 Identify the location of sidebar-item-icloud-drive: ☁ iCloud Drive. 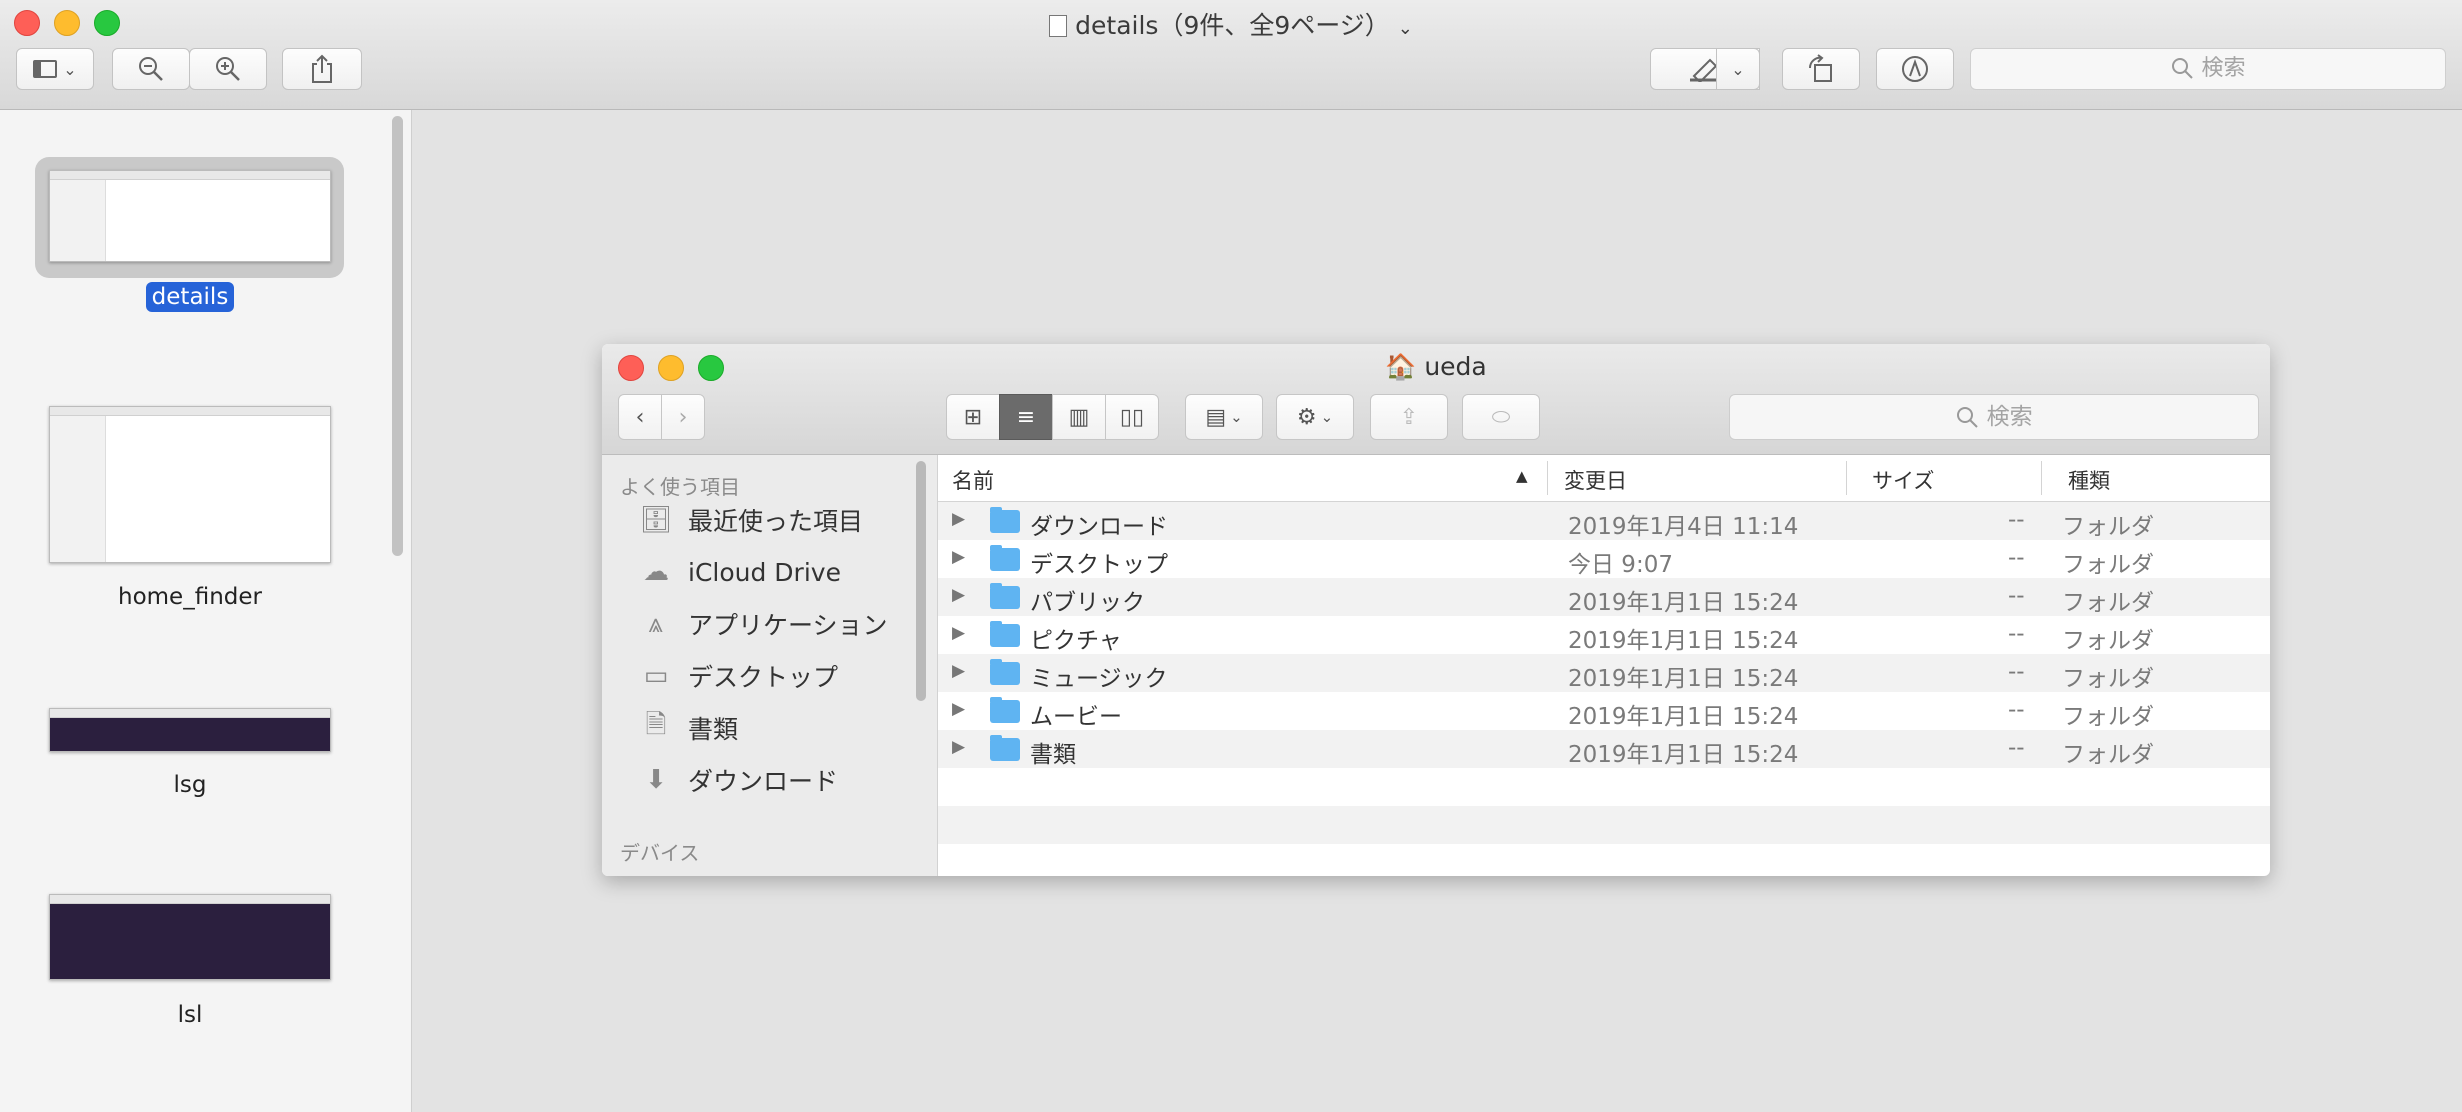
(739, 572).